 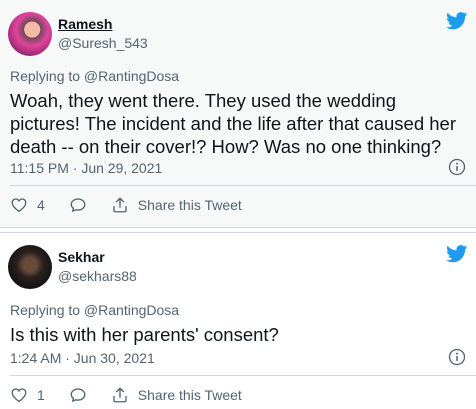 I want to click on tweet-text: Is this with her parents' consent?, so click(x=144, y=334).